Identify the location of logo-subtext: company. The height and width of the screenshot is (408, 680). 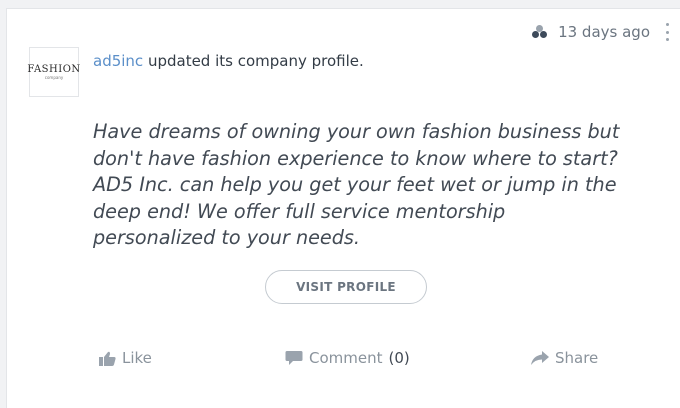
(54, 77).